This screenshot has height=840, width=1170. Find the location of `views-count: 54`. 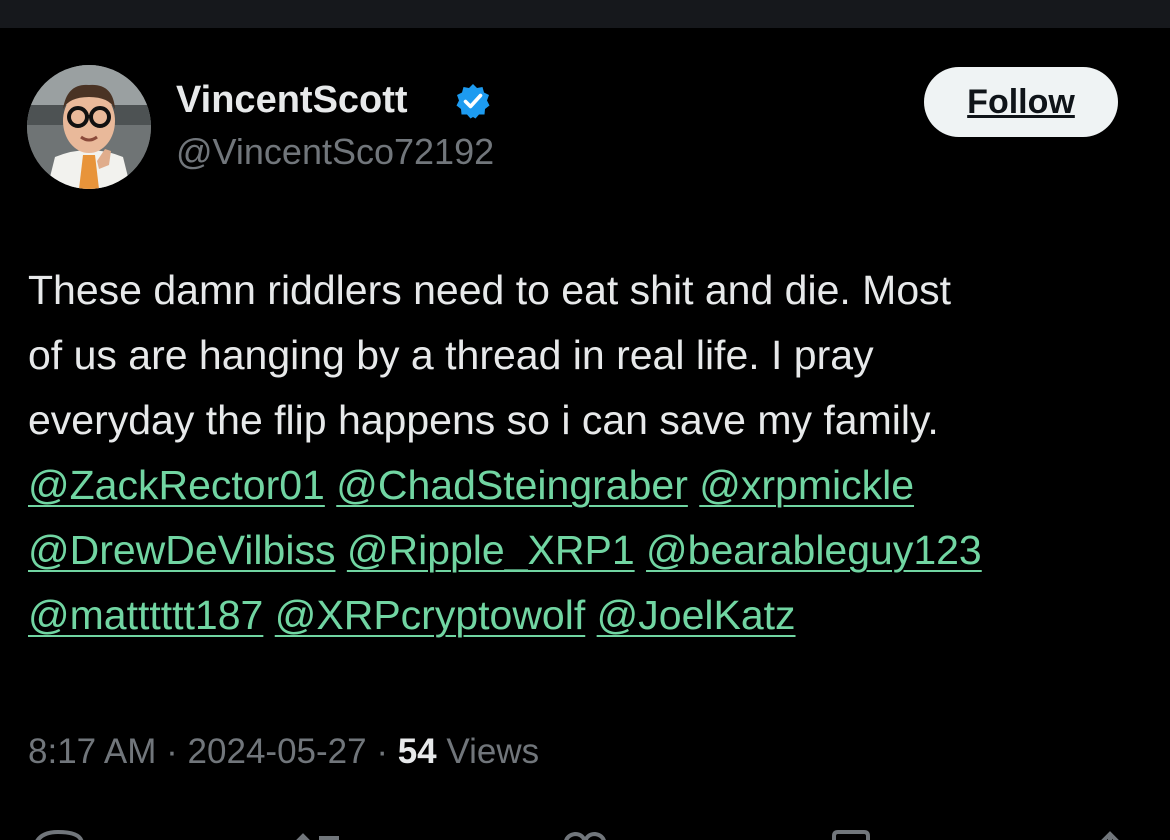

views-count: 54 is located at coordinates (417, 751).